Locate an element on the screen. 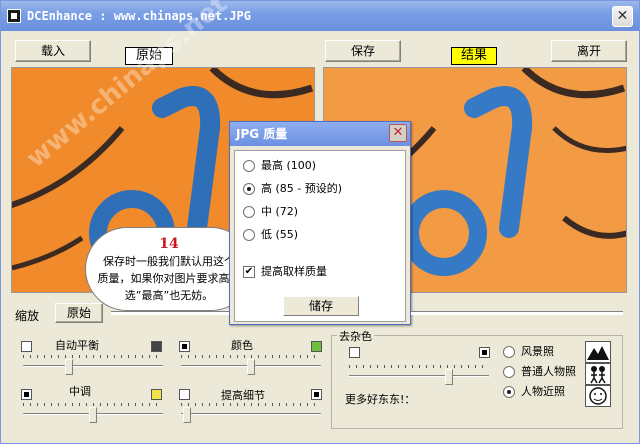 Image resolution: width=640 pixels, height=444 pixels. close-window-button: ✕ is located at coordinates (622, 16).